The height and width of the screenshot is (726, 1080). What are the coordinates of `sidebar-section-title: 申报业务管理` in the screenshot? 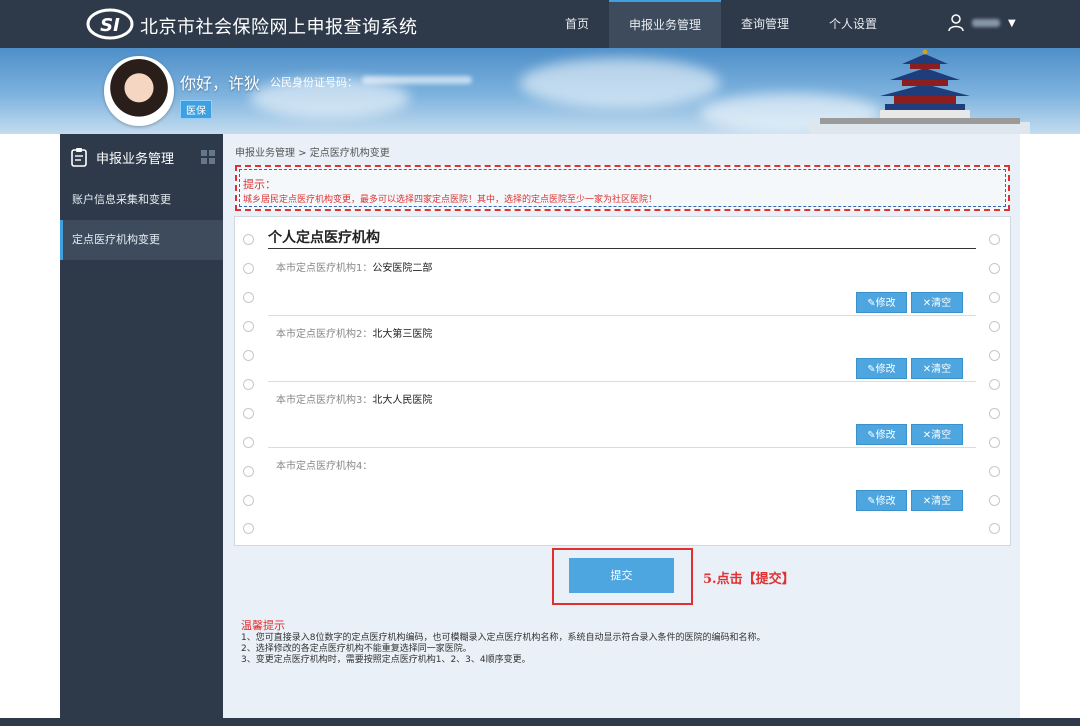 It's located at (135, 159).